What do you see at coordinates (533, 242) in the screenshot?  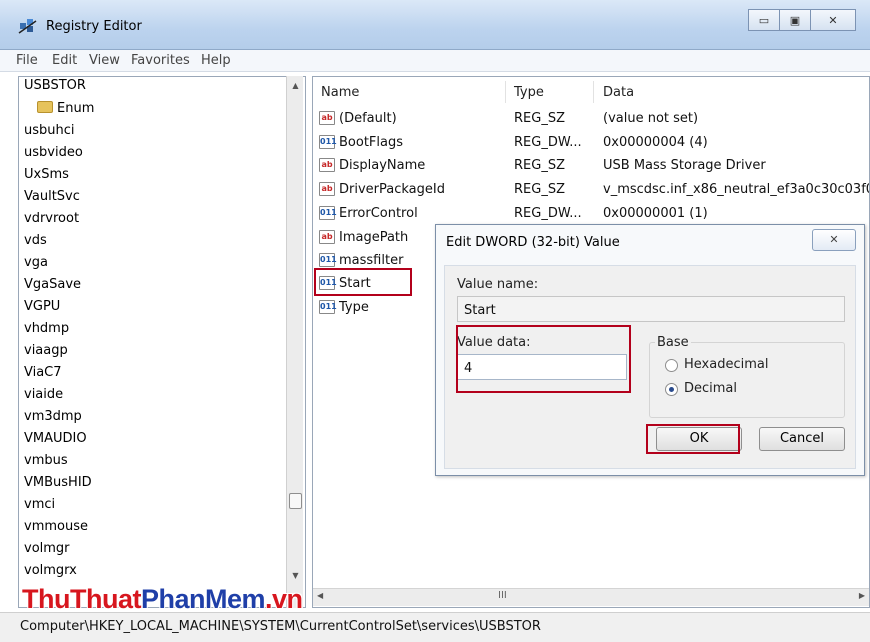 I see `dialog-title: Edit DWORD (32-bit) Value` at bounding box center [533, 242].